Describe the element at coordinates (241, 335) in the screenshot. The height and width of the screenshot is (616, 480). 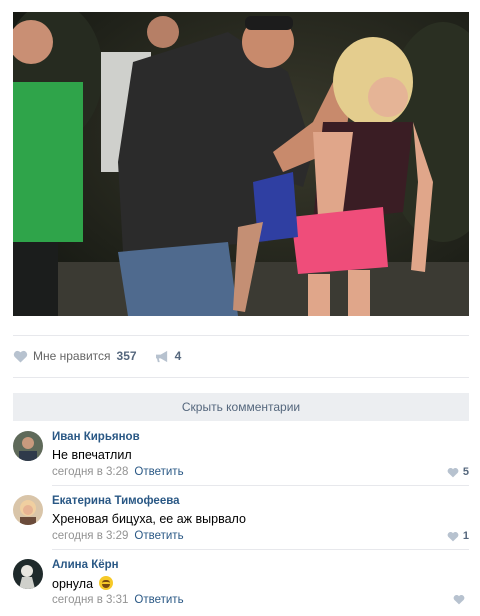
I see `divider-top` at that location.